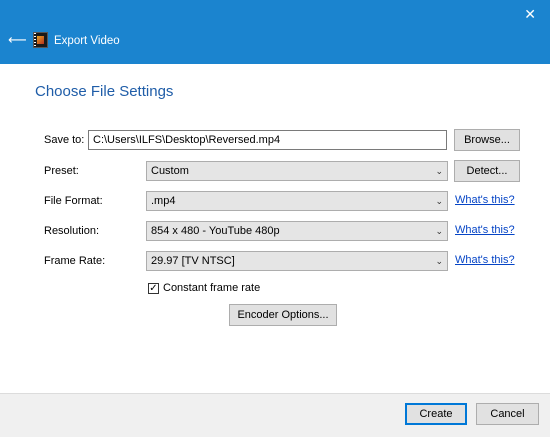 The width and height of the screenshot is (550, 437). I want to click on preset-select: Custom ⌄, so click(297, 171).